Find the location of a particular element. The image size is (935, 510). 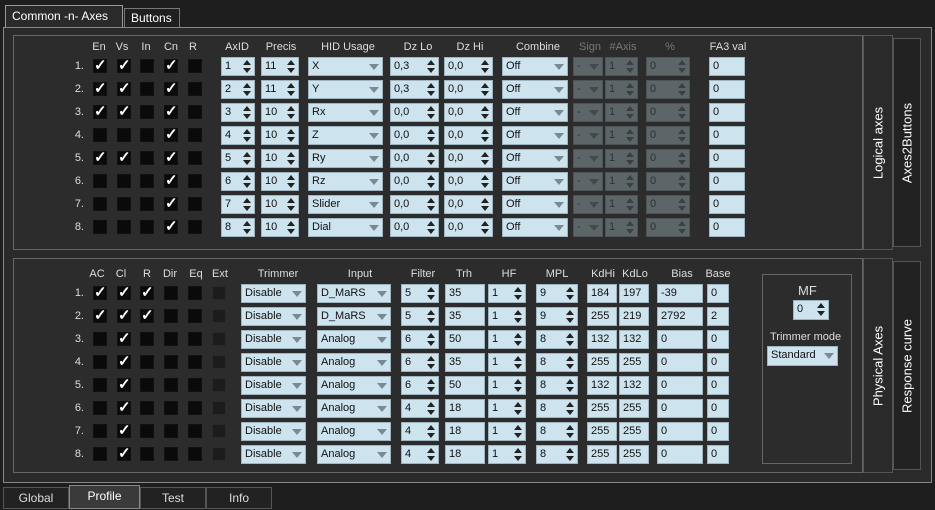

axid-spinbox: 1 is located at coordinates (238, 66).